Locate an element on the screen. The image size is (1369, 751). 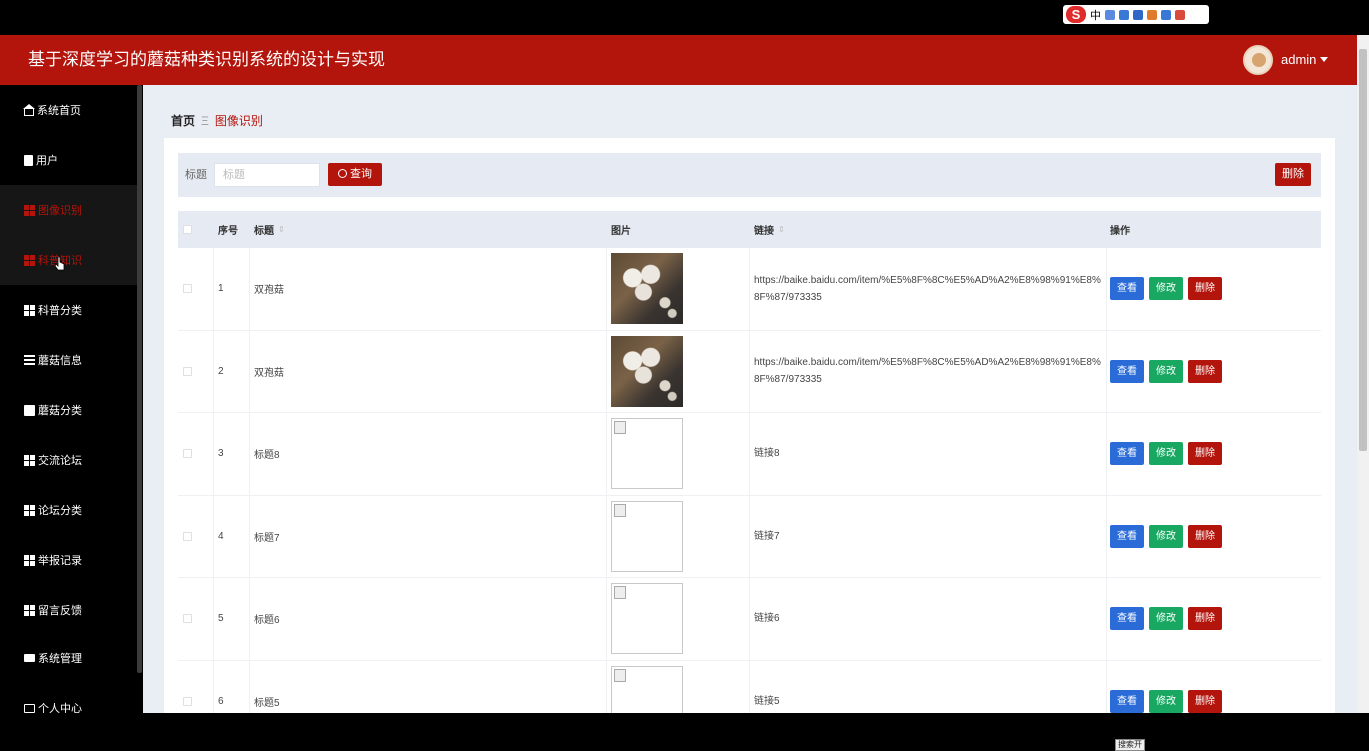
sidebar-item-home: 系统首页 is located at coordinates (68, 110).